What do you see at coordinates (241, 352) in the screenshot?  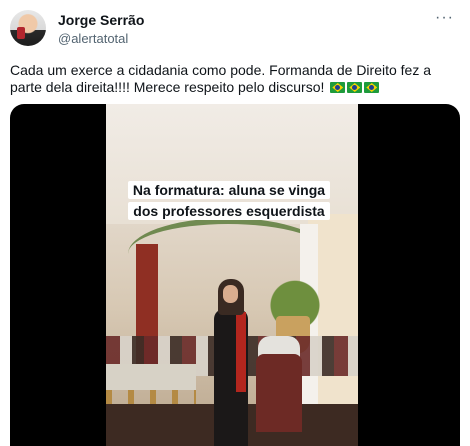 I see `speaker-stole` at bounding box center [241, 352].